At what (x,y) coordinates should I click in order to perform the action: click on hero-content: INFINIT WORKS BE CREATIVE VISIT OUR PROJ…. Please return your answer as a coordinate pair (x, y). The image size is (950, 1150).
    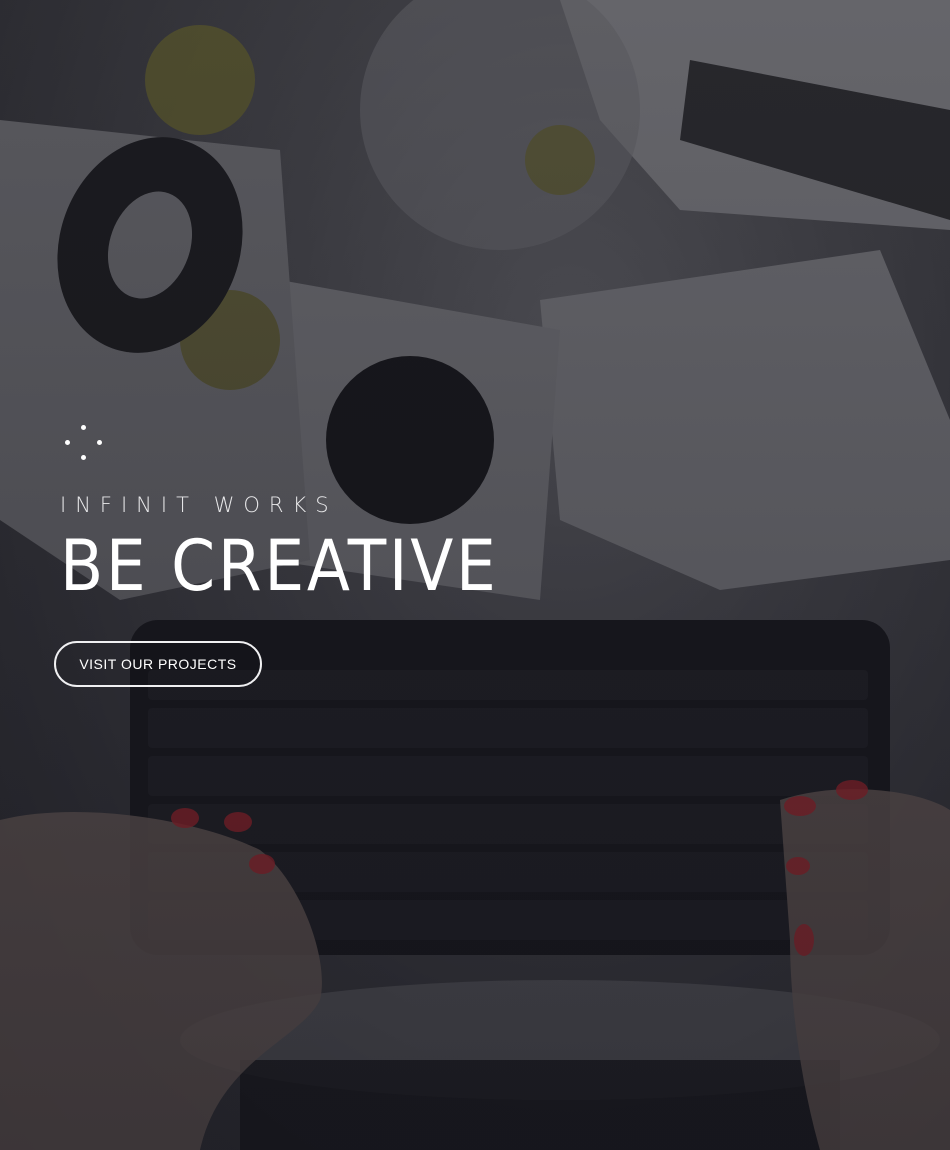
    Looking at the image, I should click on (300, 556).